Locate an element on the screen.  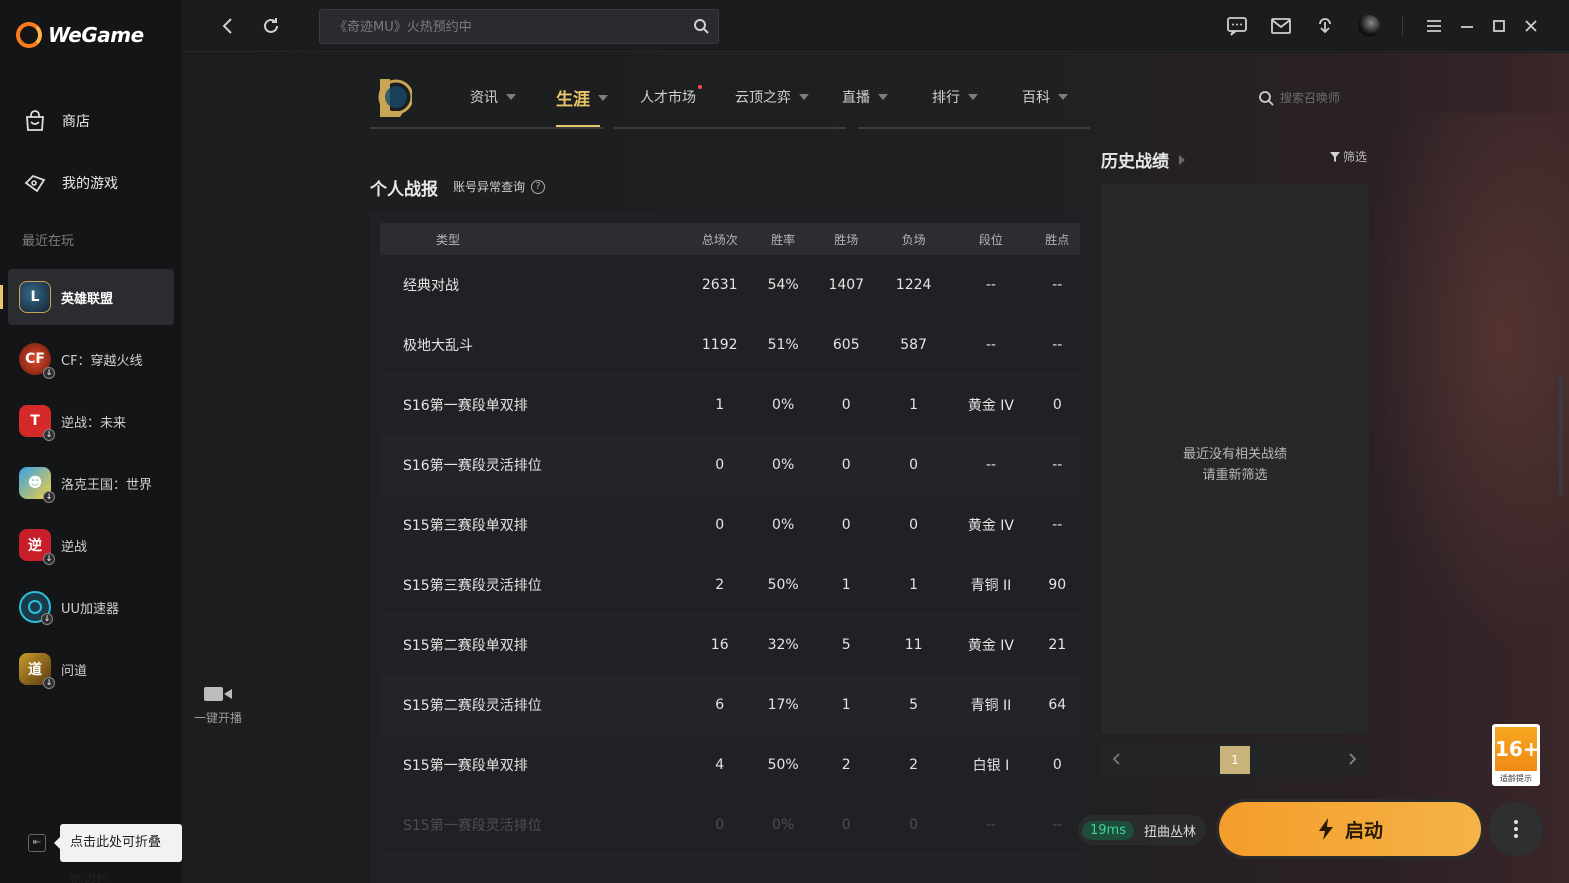
sidebar-game-label: CF：穿越火线 is located at coordinates (102, 361).